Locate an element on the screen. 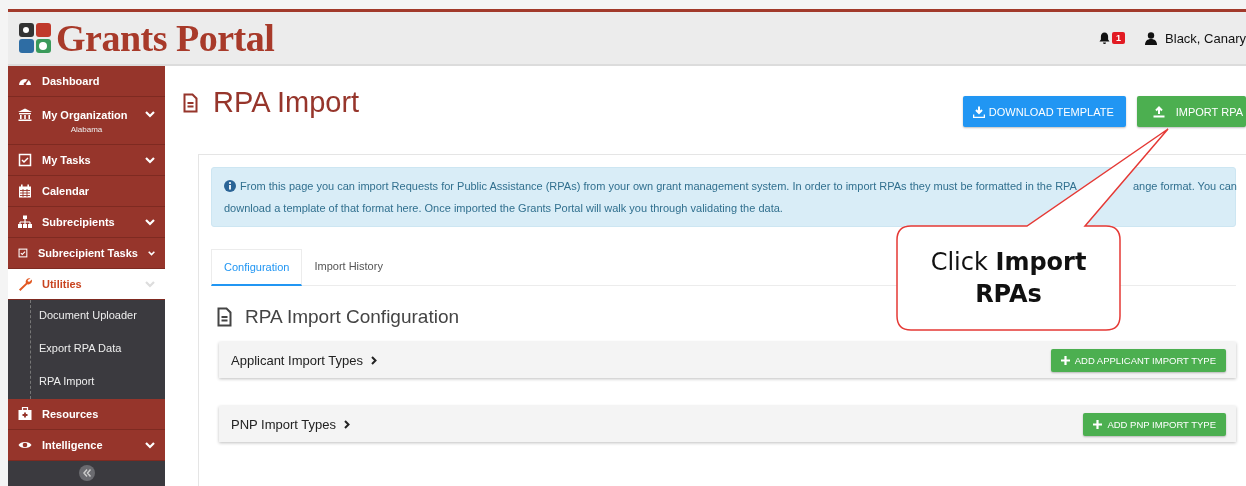 This screenshot has width=1246, height=486. user-name: Black, Canary is located at coordinates (1205, 38).